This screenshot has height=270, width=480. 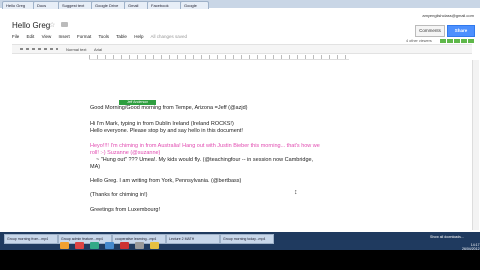 I want to click on word-icon, so click(x=109, y=245).